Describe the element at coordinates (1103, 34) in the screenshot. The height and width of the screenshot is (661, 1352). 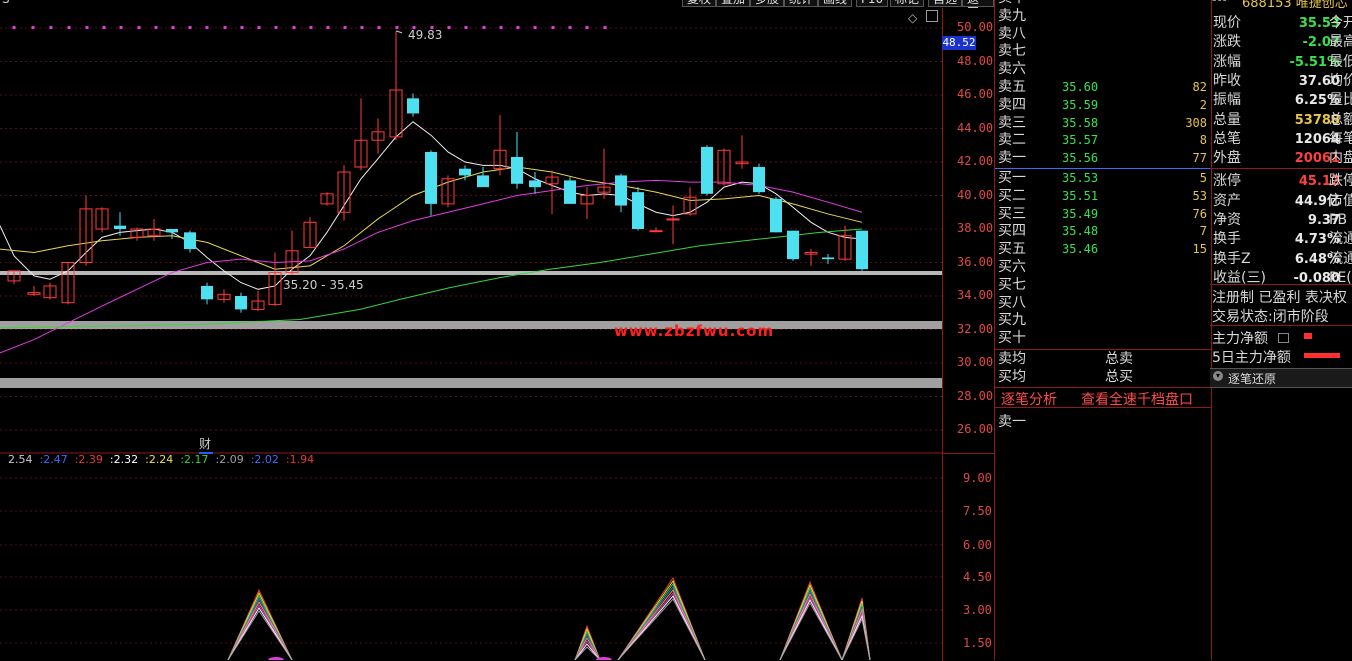
I see `order-book-row: 卖八` at that location.